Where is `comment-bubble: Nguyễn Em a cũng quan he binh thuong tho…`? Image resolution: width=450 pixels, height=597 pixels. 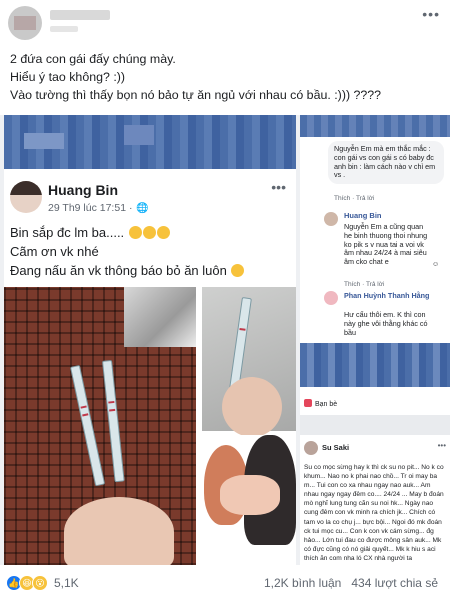 comment-bubble: Nguyễn Em a cũng quan he binh thuong tho… is located at coordinates (388, 245).